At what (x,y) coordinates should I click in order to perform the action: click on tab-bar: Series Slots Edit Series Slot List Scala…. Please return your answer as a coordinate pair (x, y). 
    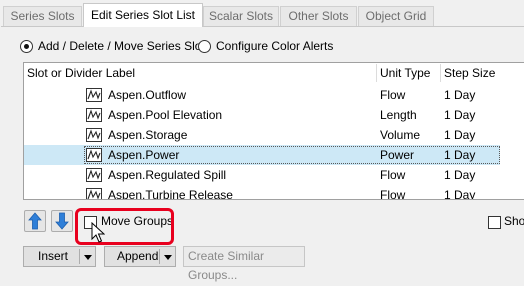
    Looking at the image, I should click on (262, 13).